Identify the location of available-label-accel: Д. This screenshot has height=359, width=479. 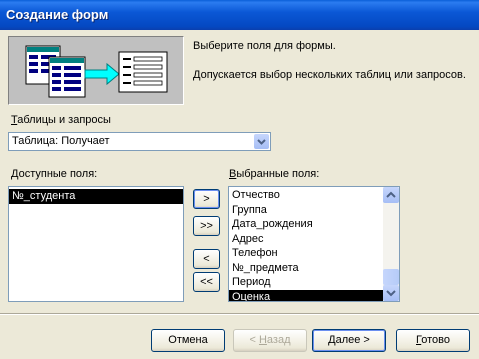
(15, 174).